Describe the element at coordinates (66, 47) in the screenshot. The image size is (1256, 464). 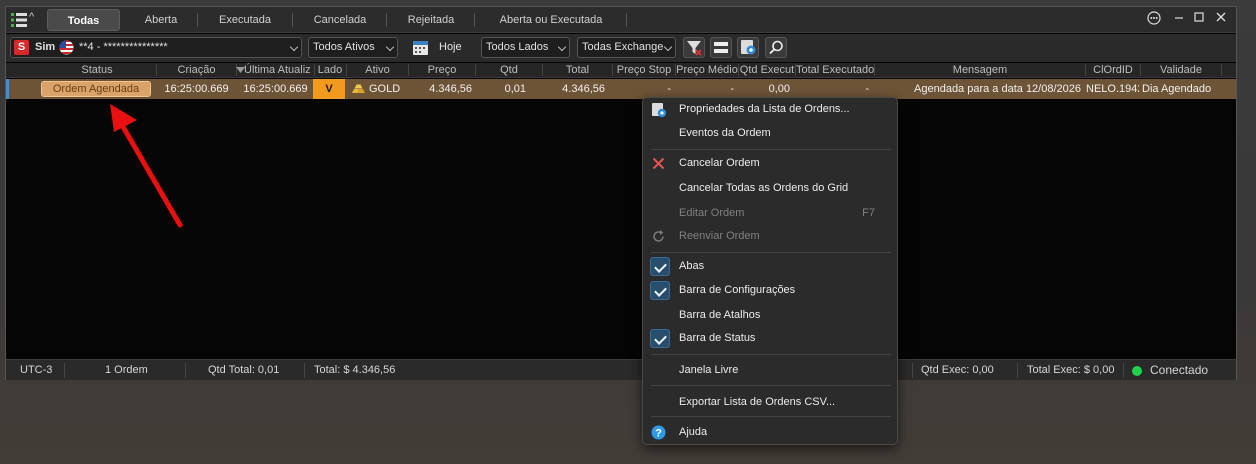
I see `us-flag-icon` at that location.